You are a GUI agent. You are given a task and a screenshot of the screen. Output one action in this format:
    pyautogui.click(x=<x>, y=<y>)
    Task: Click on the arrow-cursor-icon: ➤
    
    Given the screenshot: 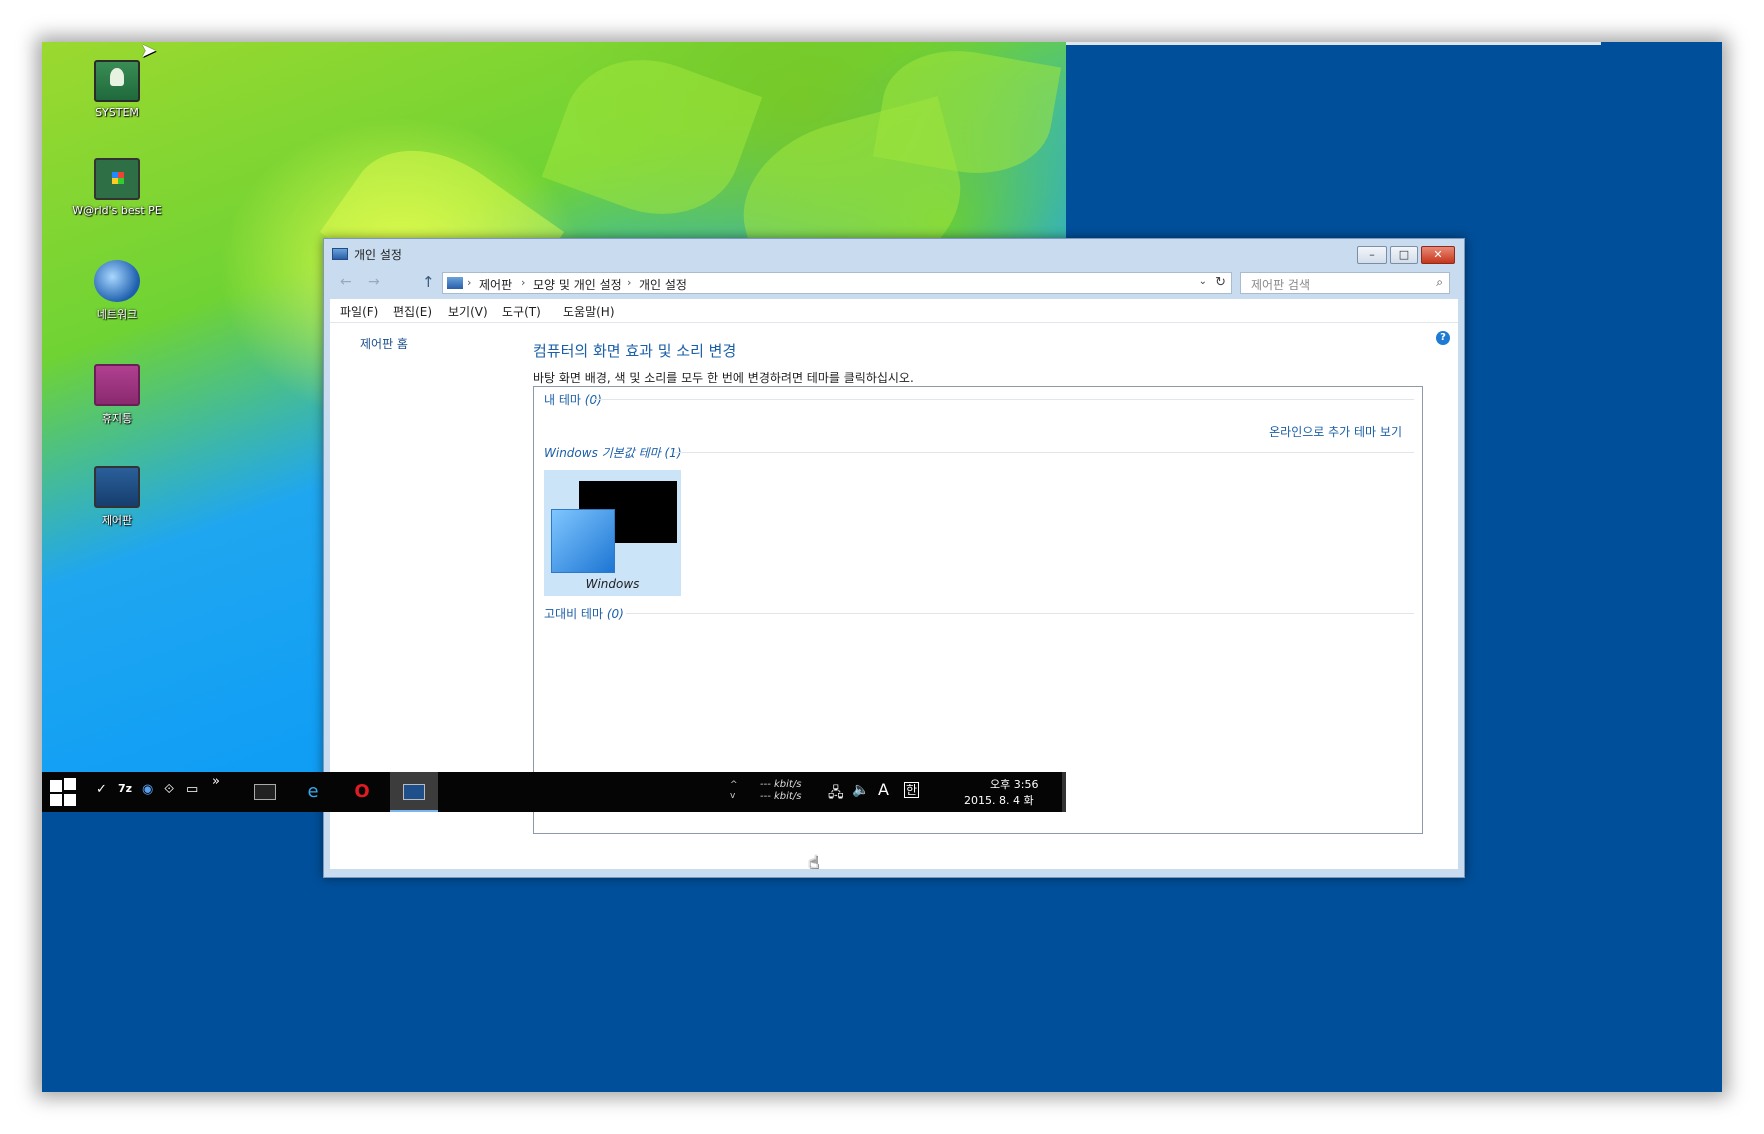 What is the action you would take?
    pyautogui.click(x=148, y=50)
    